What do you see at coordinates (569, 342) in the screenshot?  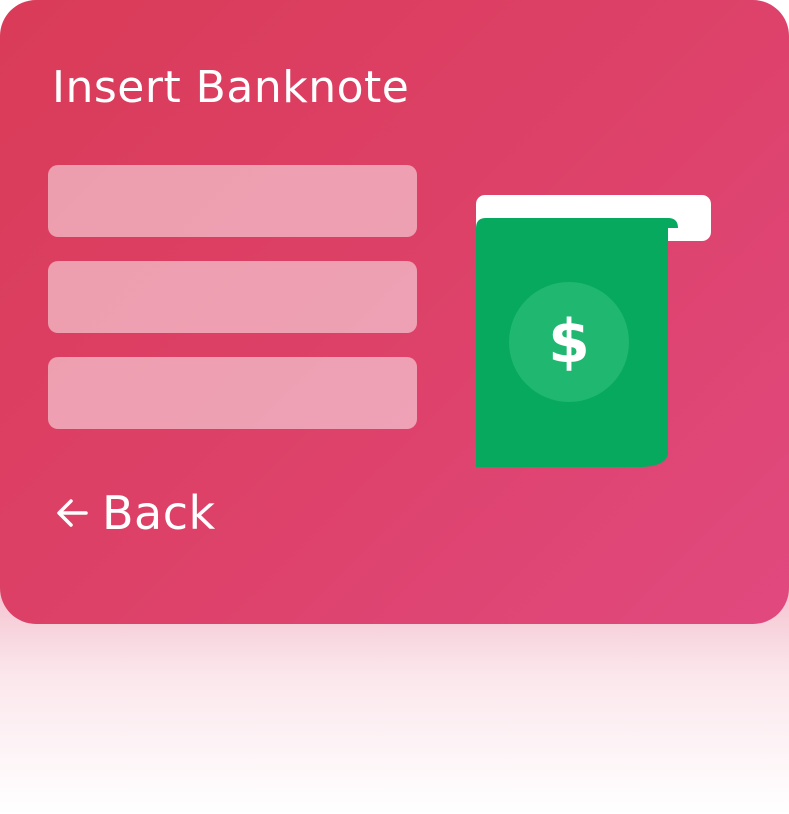 I see `dollar-symbol: $` at bounding box center [569, 342].